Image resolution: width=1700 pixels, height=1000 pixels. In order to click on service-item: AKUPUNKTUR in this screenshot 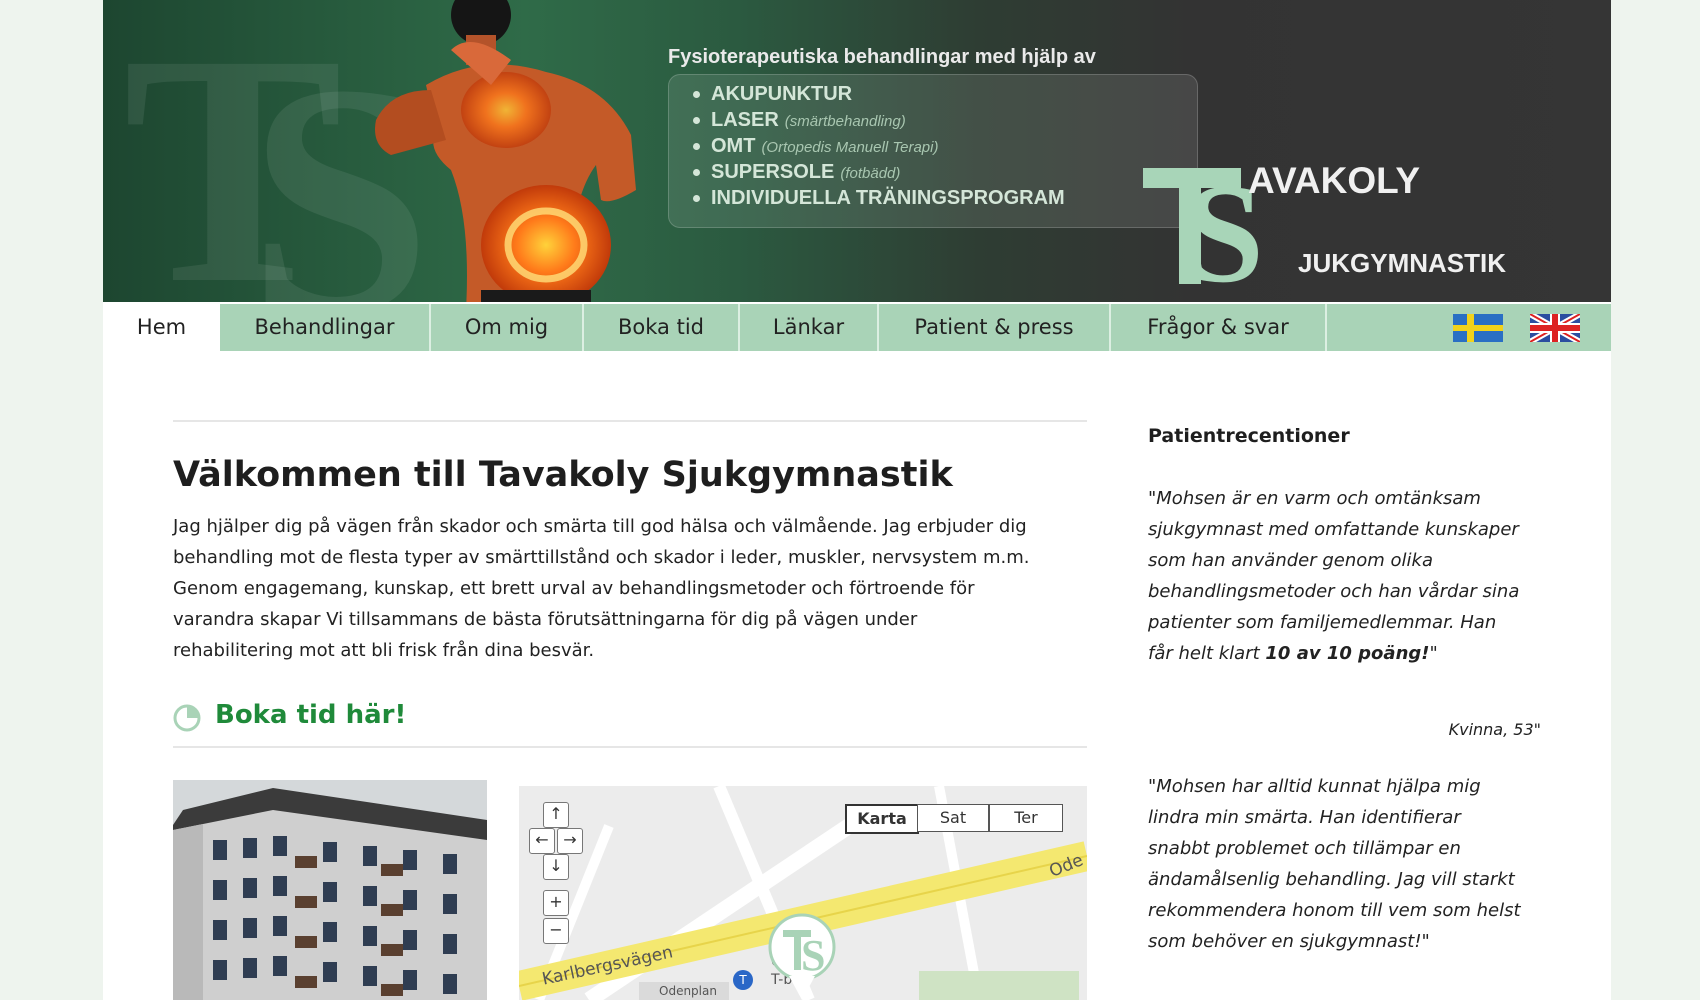, I will do `click(772, 94)`.